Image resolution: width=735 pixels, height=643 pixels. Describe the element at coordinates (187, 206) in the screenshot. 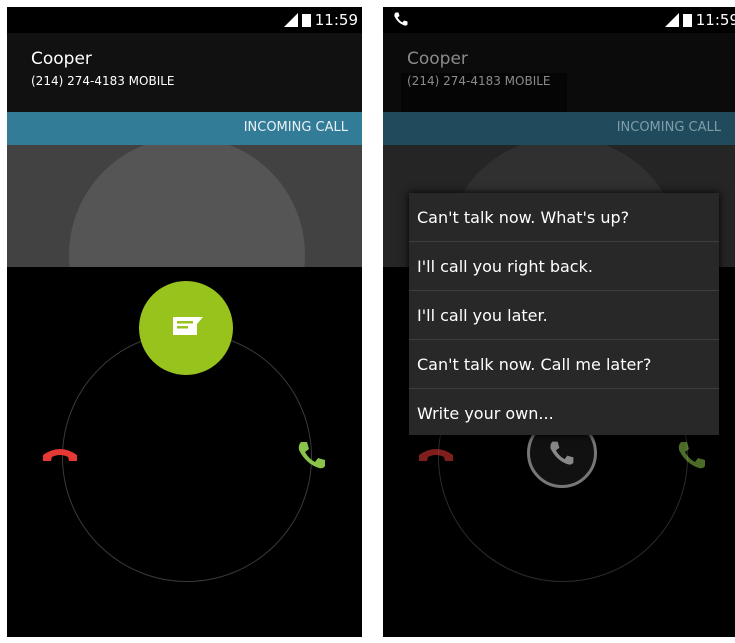

I see `contact-photo-placeholder` at that location.